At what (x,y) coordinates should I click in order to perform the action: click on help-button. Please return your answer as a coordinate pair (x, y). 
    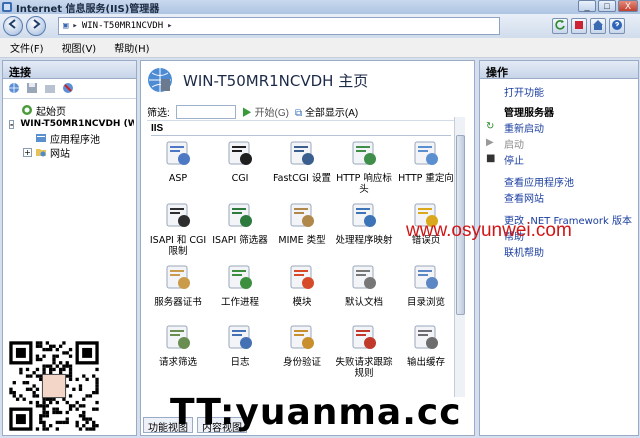
    Looking at the image, I should click on (617, 26).